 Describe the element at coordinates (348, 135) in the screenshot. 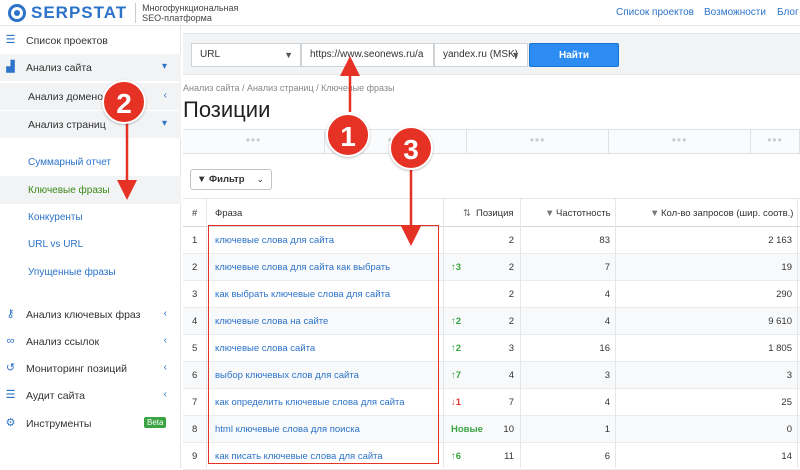

I see `annotation-badge-1: 1` at that location.